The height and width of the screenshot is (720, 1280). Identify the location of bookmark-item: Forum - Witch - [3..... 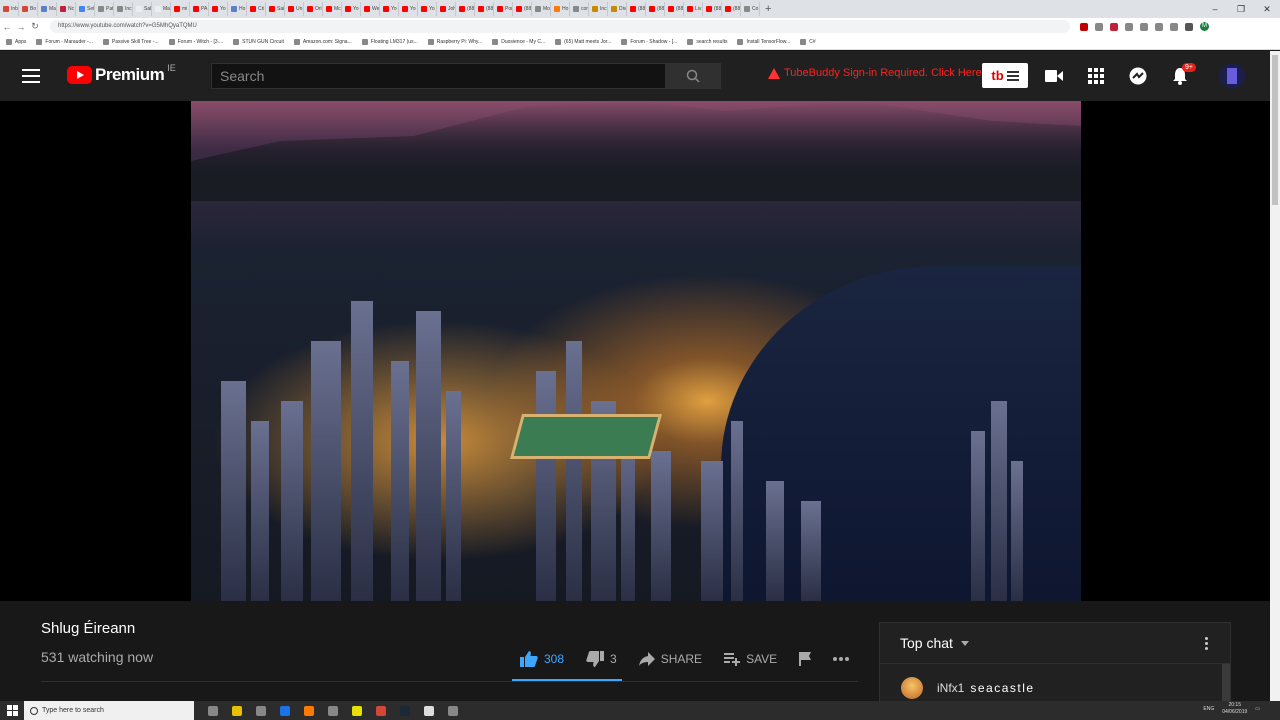
(195, 42).